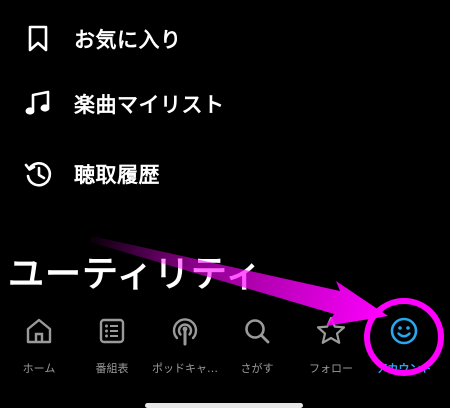  Describe the element at coordinates (39, 331) in the screenshot. I see `home-icon` at that location.